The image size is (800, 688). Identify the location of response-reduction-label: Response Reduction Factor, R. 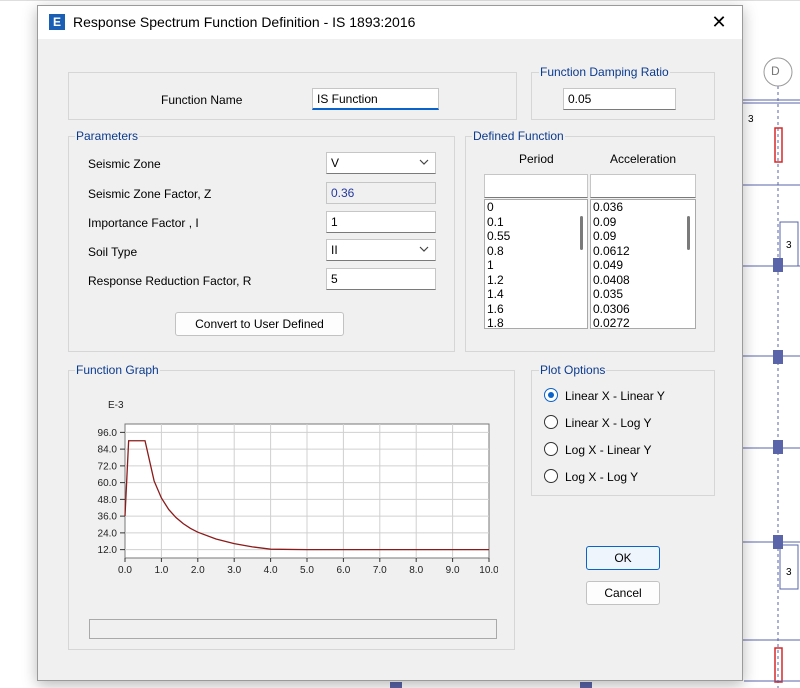
(170, 281).